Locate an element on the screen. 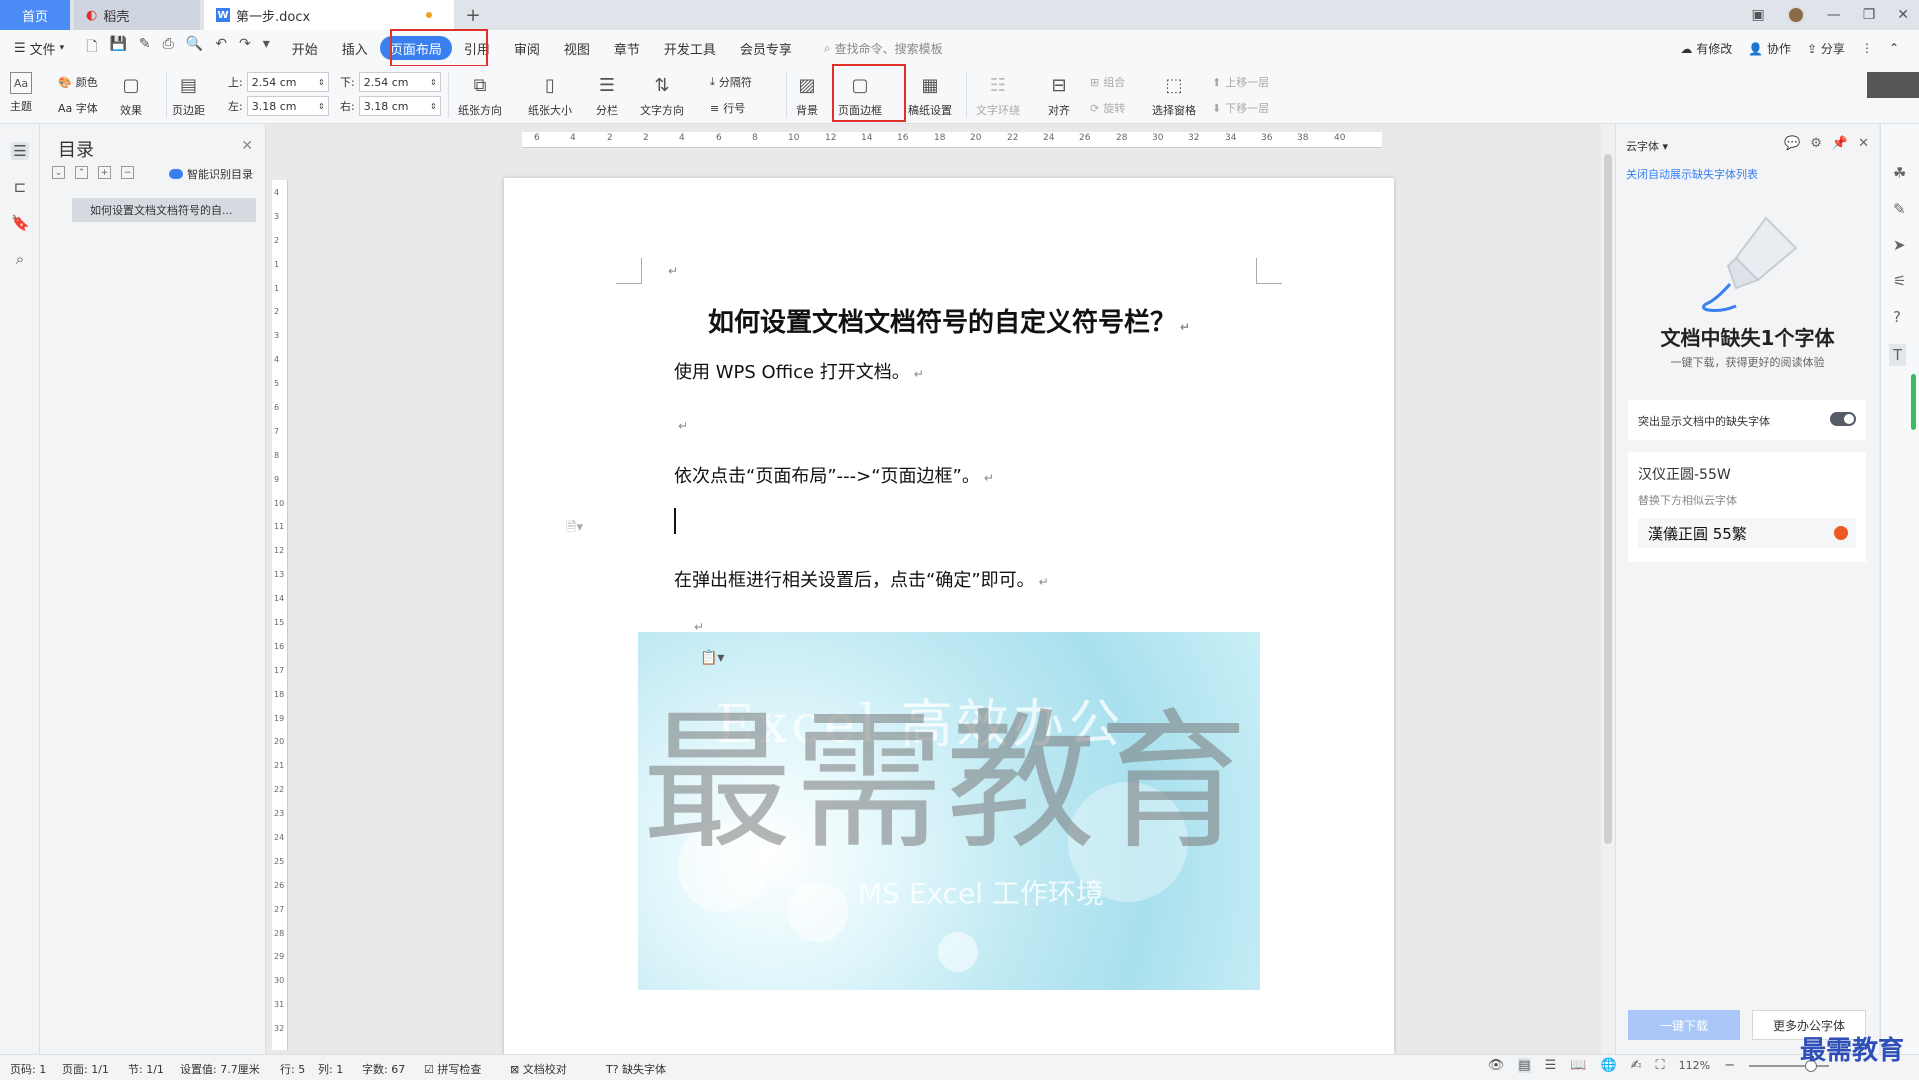  add-level-icon: + is located at coordinates (104, 172).